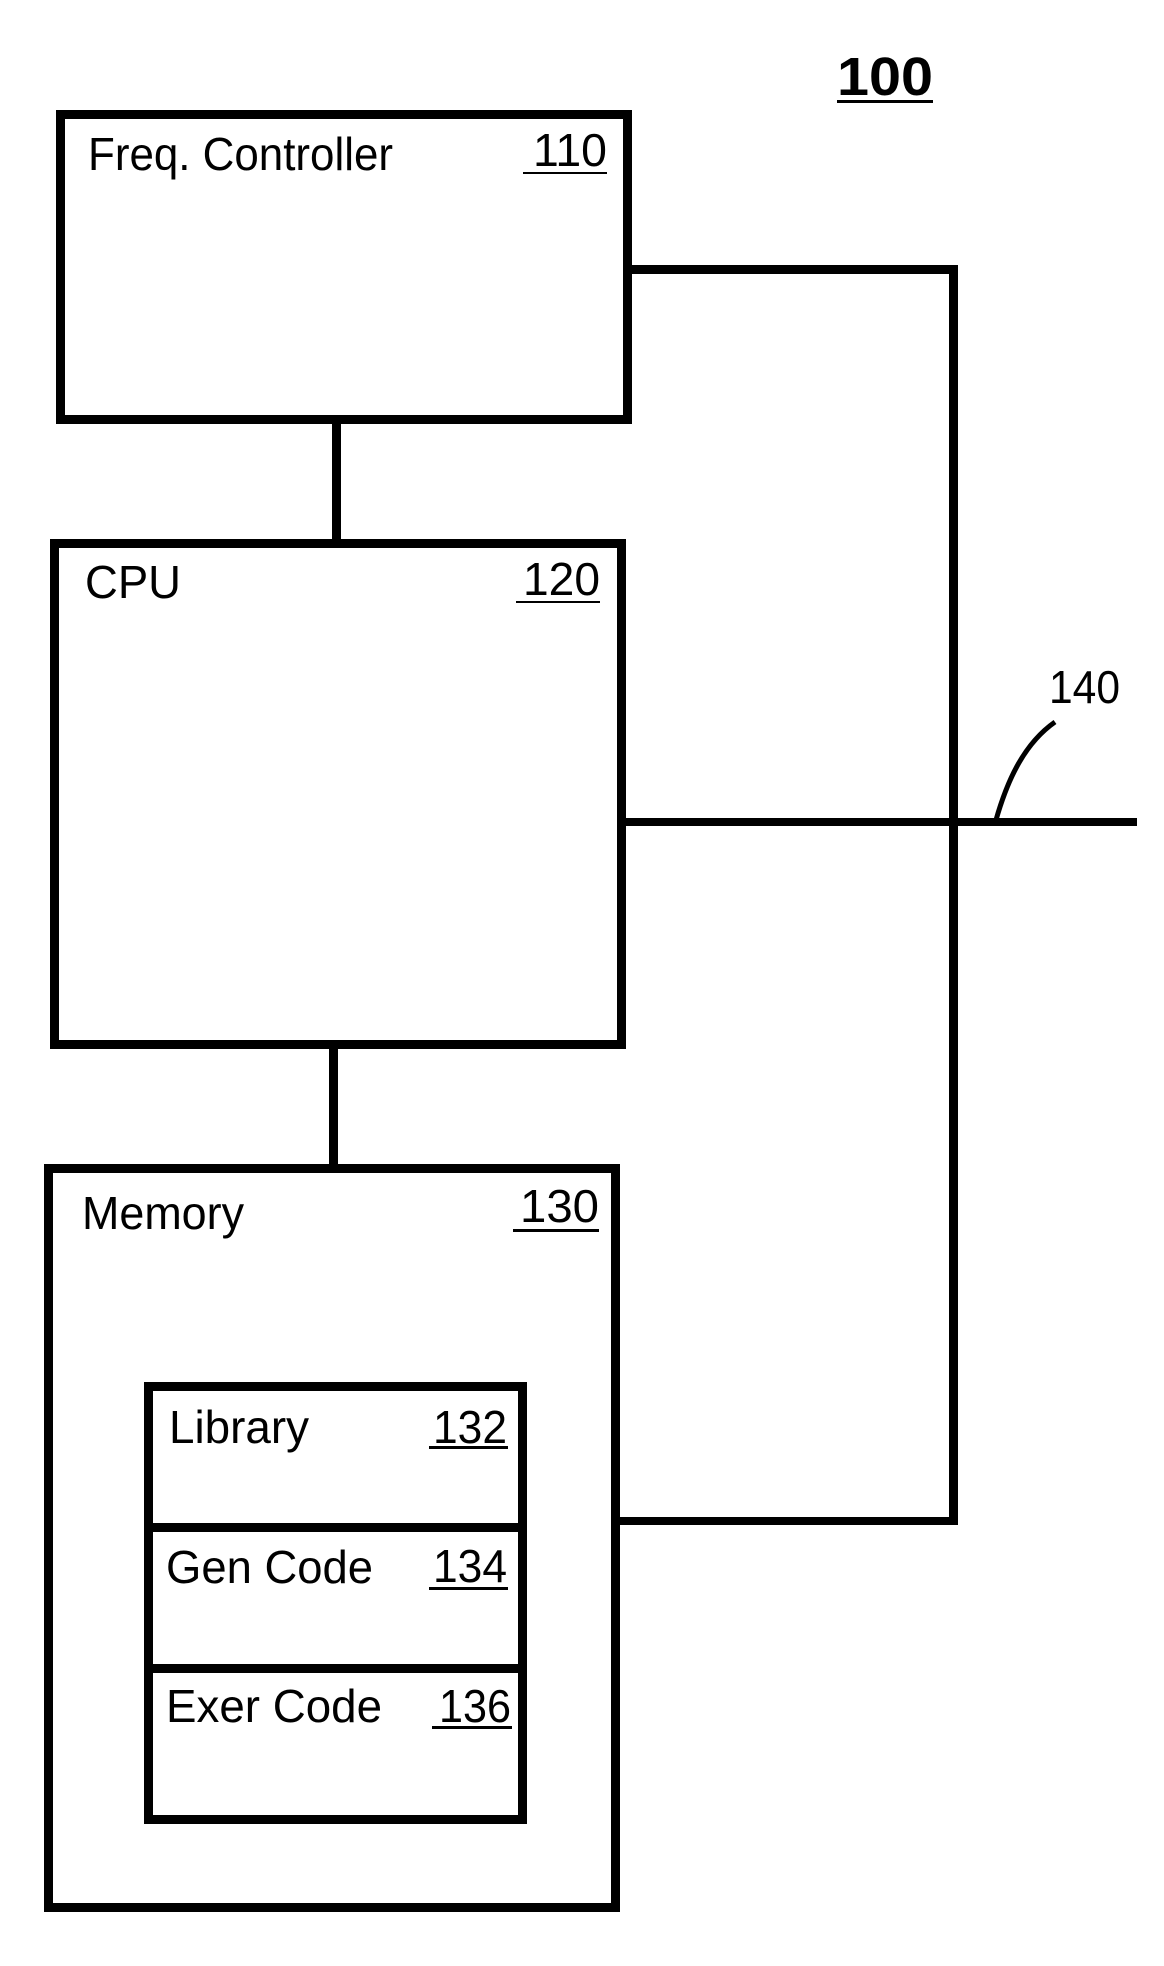 This screenshot has height=1966, width=1164. Describe the element at coordinates (1084, 687) in the screenshot. I see `bus-ref: 140` at that location.